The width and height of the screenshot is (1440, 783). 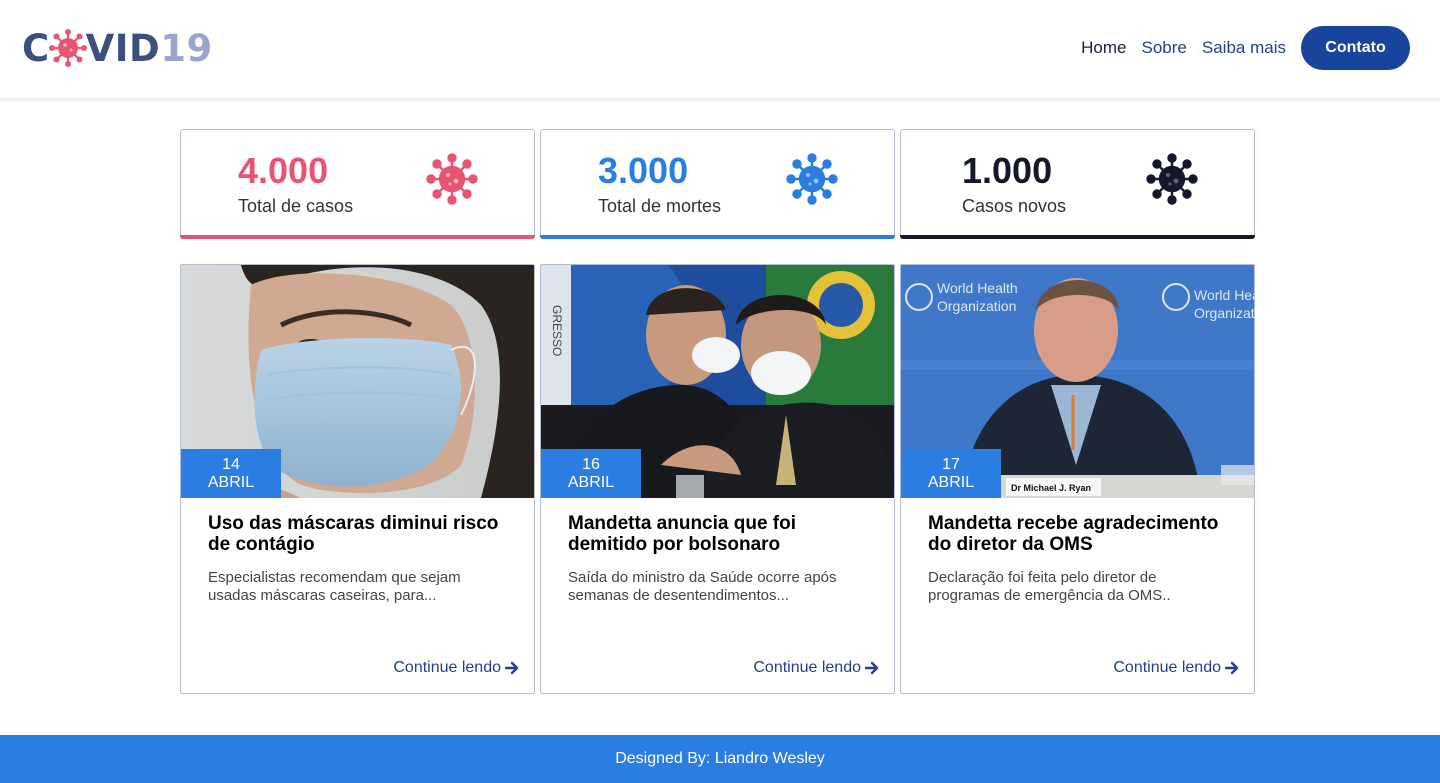 What do you see at coordinates (1244, 48) in the screenshot?
I see `nav-saiba-mais: Saiba mais` at bounding box center [1244, 48].